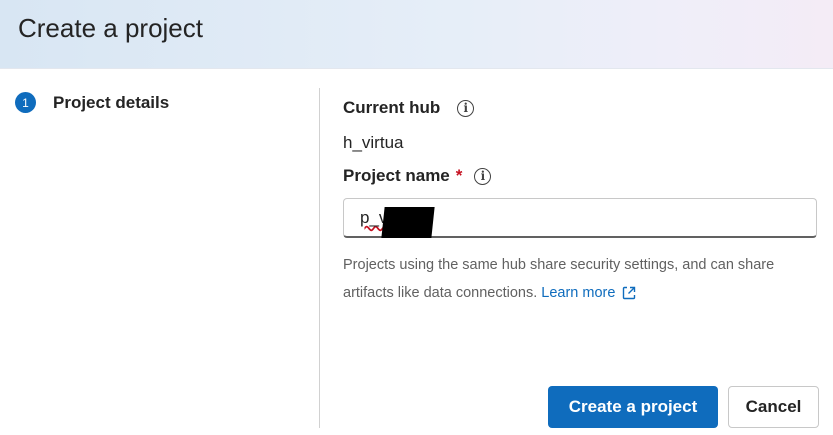  What do you see at coordinates (578, 293) in the screenshot?
I see `learn-more-label: Learn more` at bounding box center [578, 293].